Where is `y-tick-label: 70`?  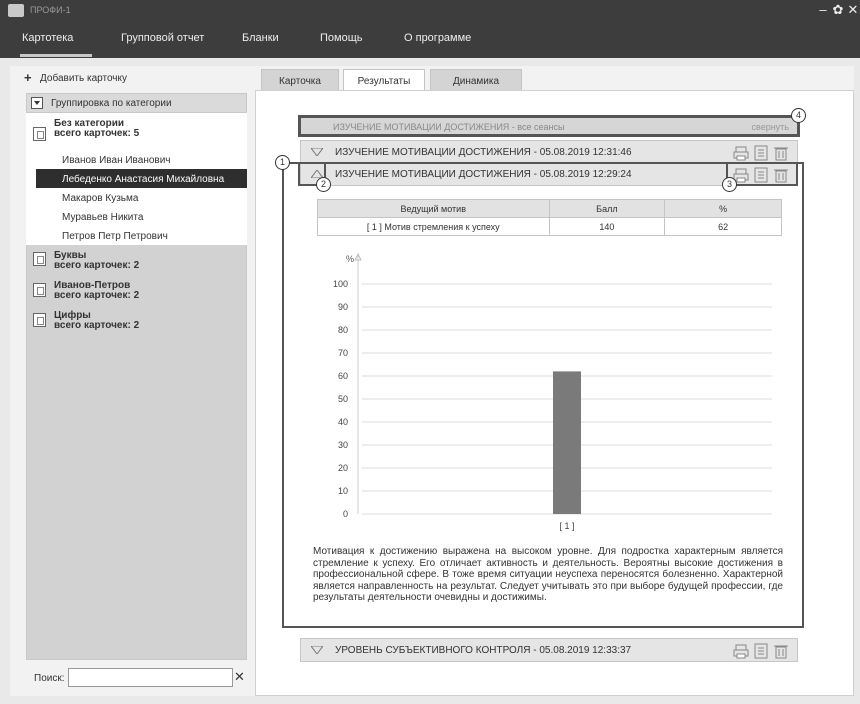 y-tick-label: 70 is located at coordinates (343, 353).